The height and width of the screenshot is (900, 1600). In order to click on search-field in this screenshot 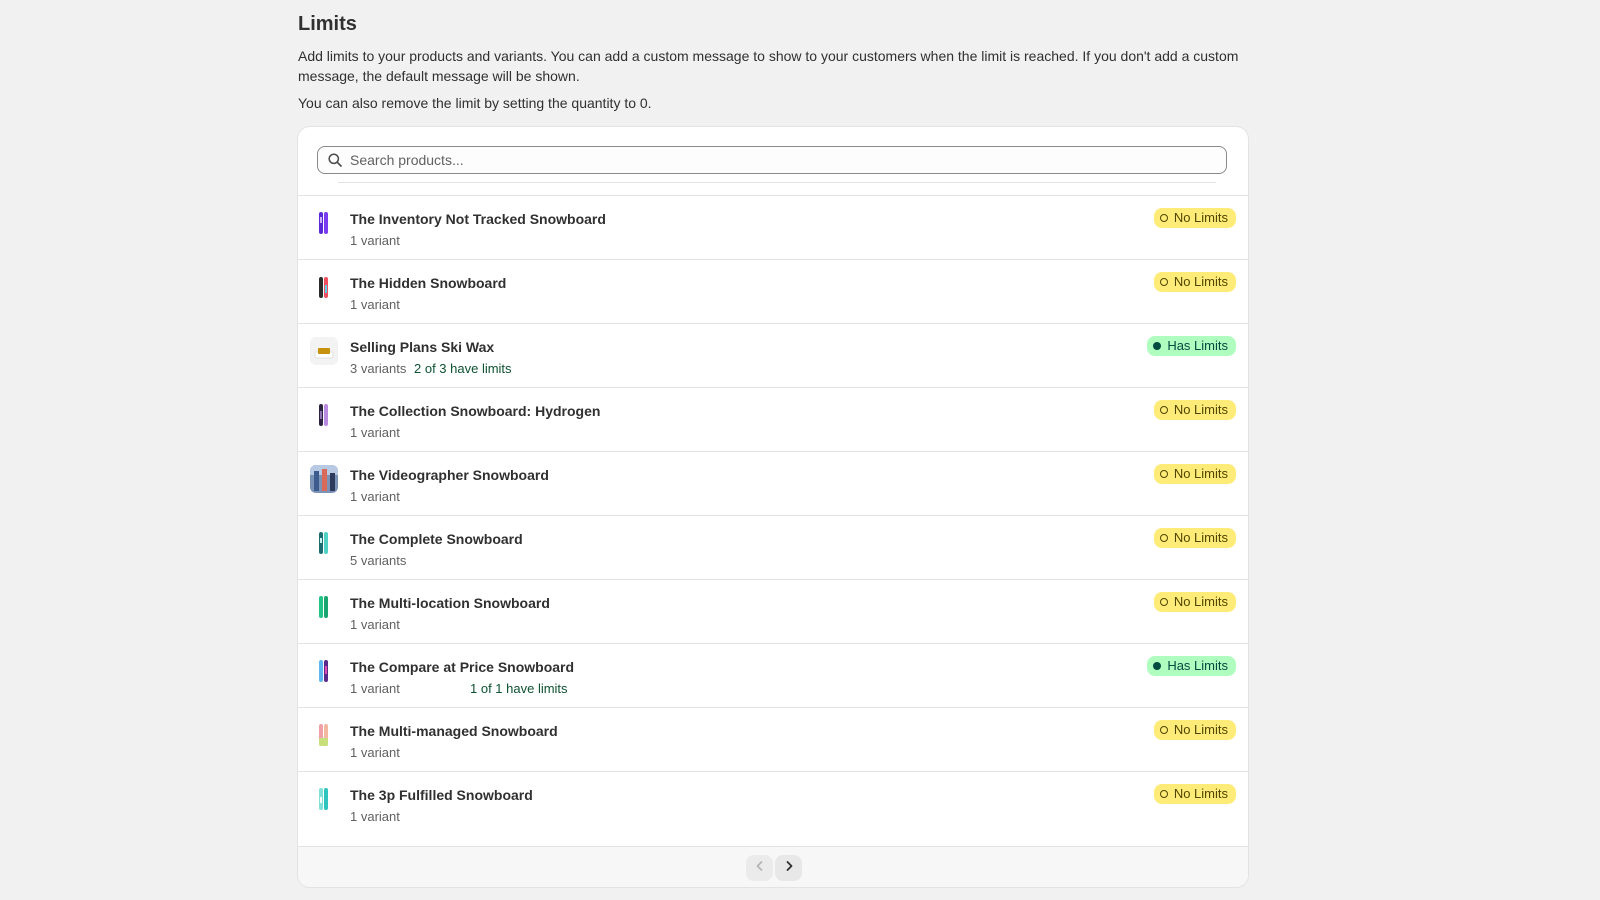, I will do `click(772, 160)`.